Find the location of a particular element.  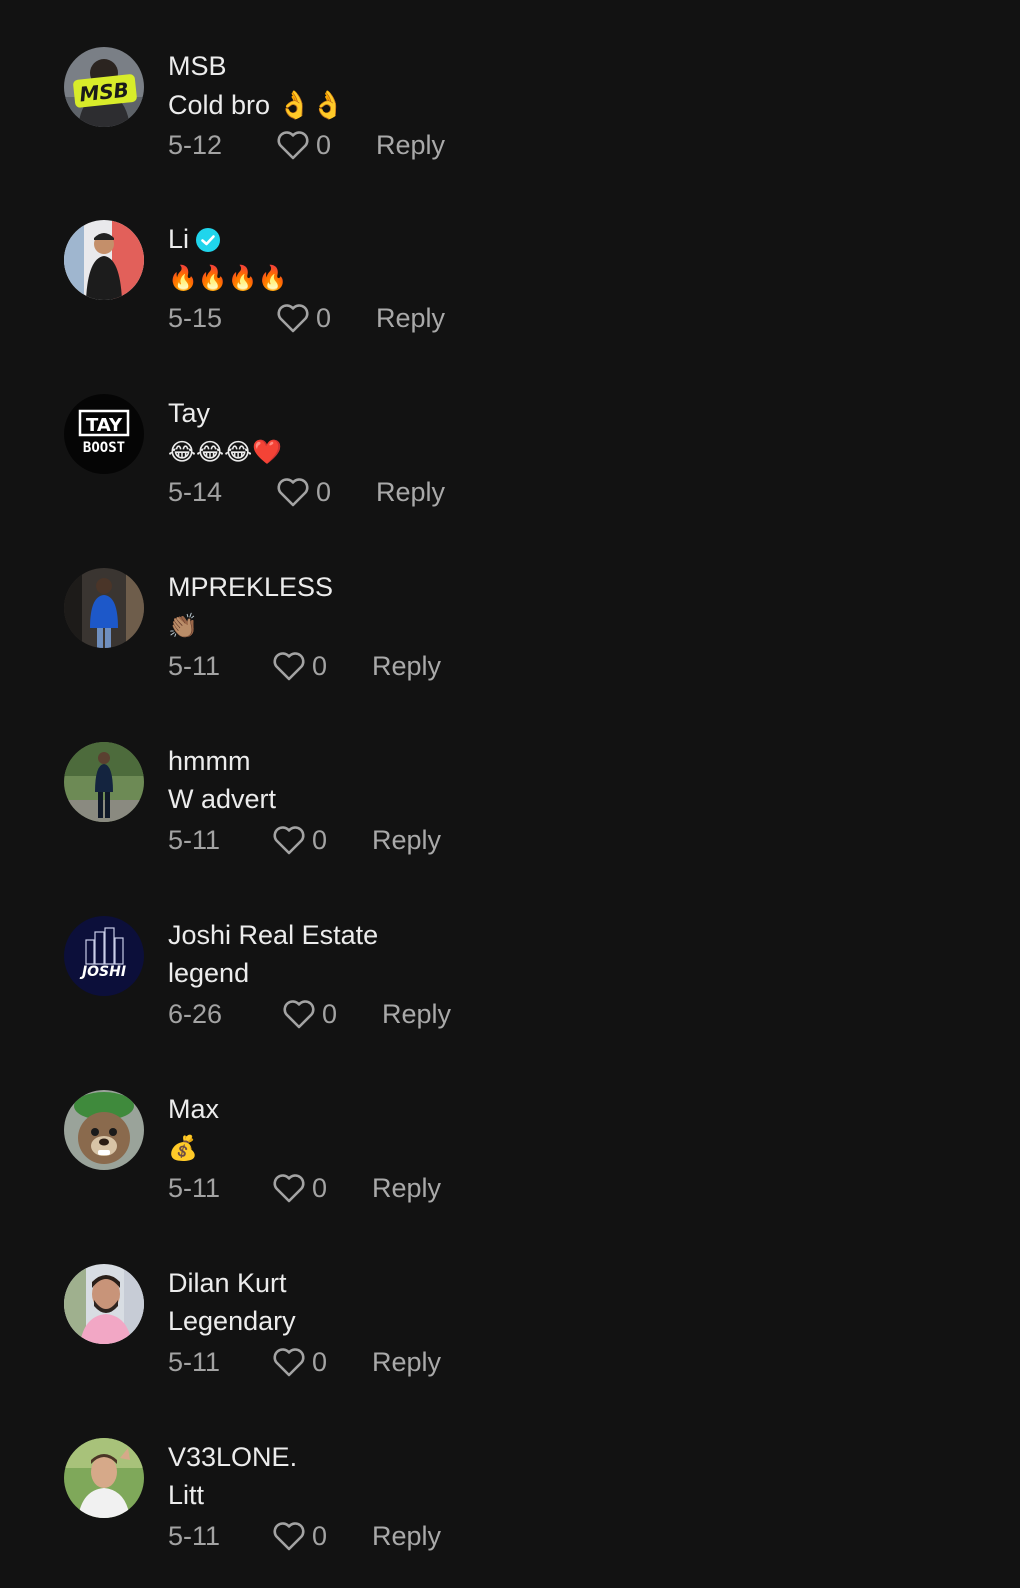

comment-text: 👏🏽 is located at coordinates (183, 626).